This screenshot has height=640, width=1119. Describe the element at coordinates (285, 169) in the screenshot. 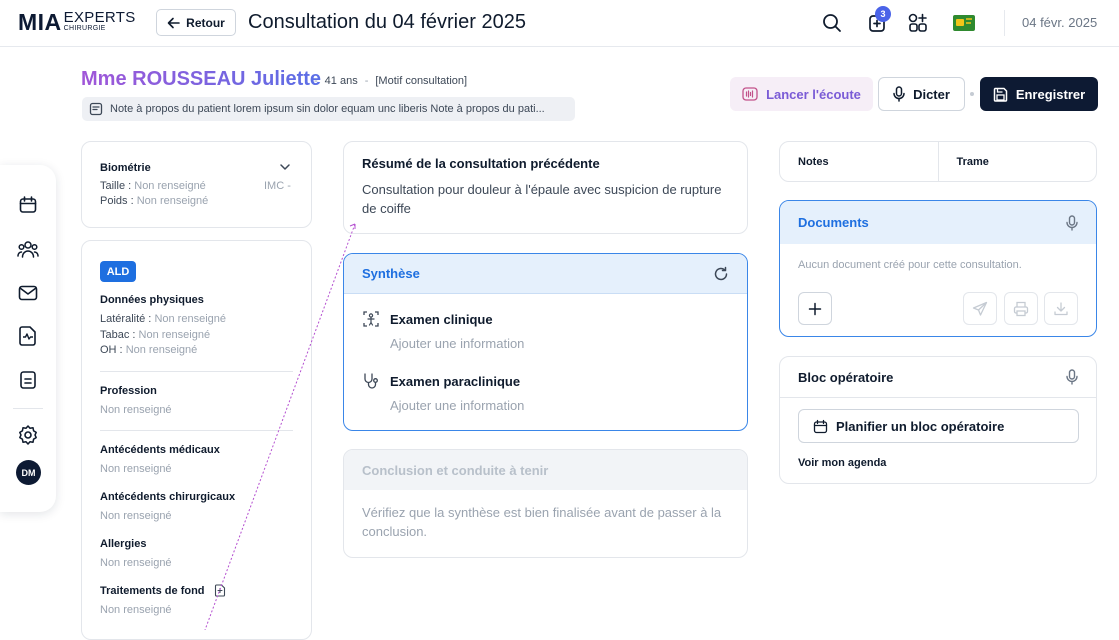

I see `chevron-down-icon` at that location.